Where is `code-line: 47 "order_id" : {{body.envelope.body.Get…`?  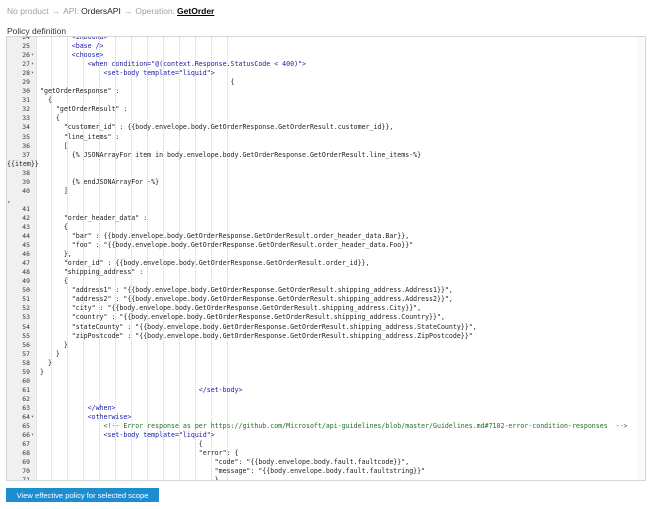
code-line: 47 "order_id" : {{body.envelope.body.Get… is located at coordinates (326, 263).